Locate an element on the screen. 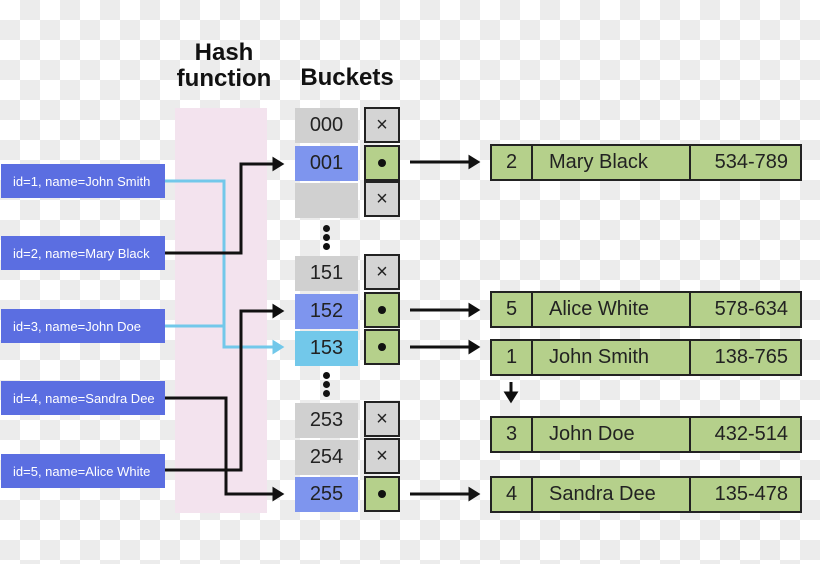  record-phone: 138-765 is located at coordinates (751, 357).